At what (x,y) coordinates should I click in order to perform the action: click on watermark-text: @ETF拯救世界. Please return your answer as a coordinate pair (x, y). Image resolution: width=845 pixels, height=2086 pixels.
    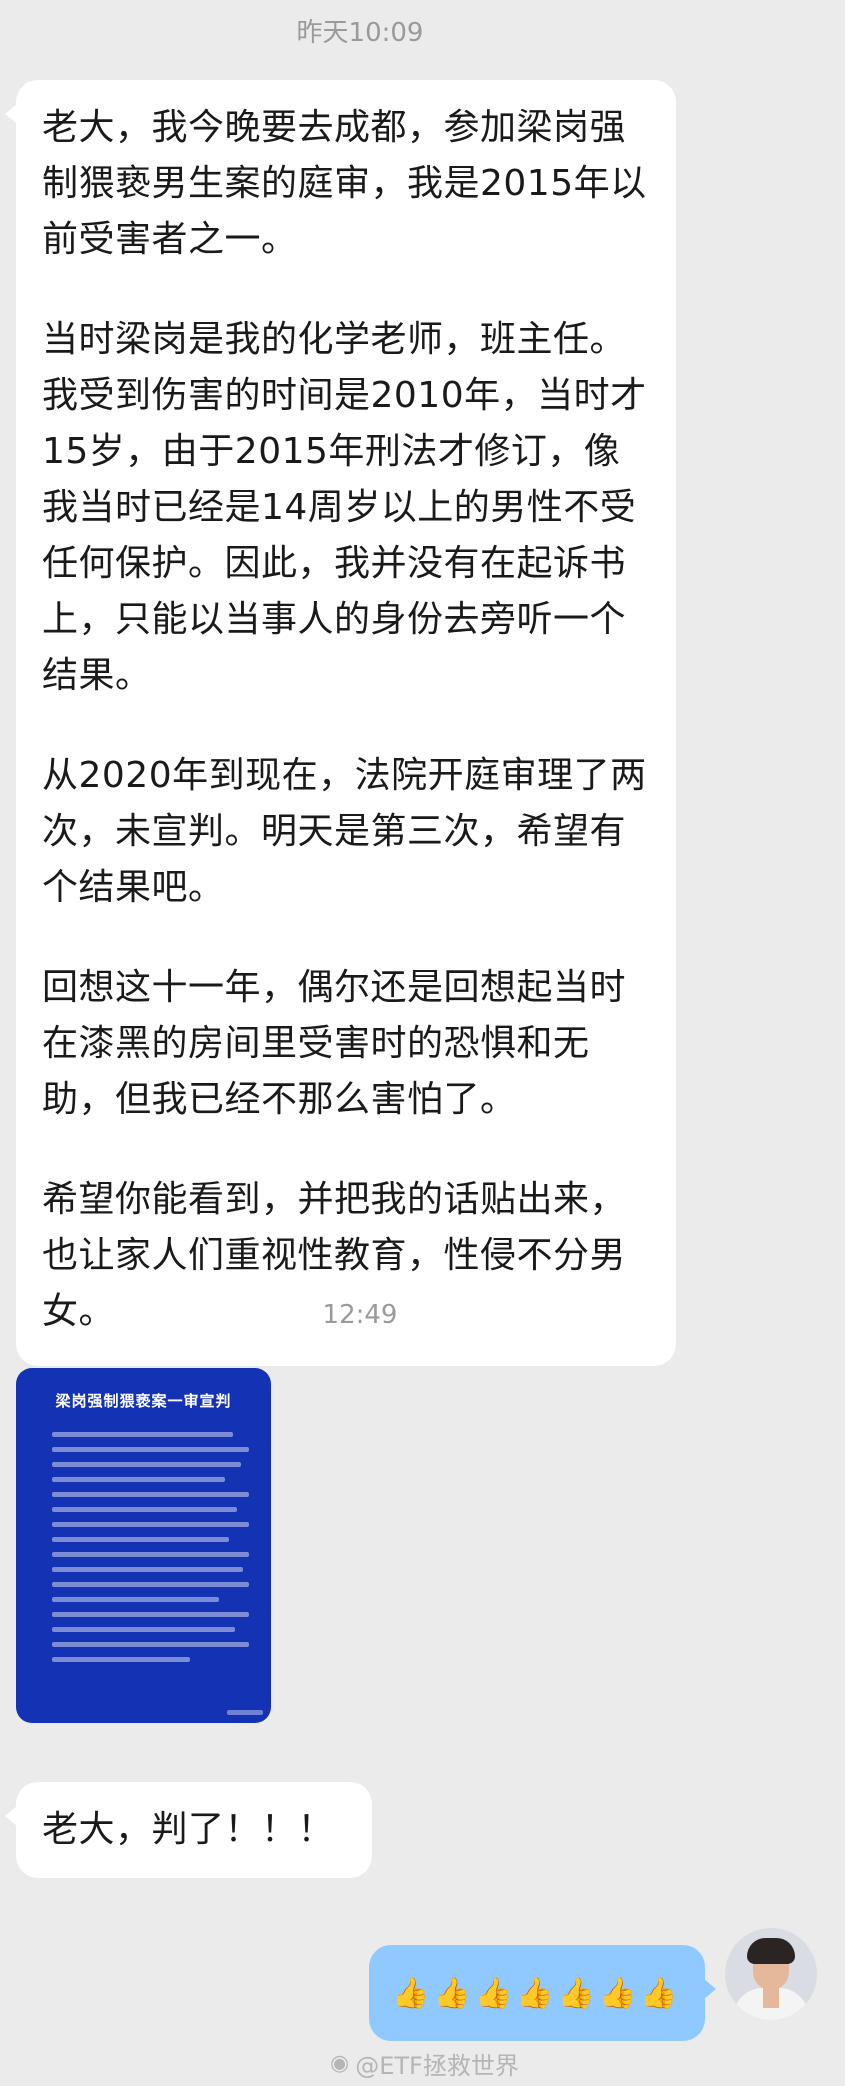
    Looking at the image, I should click on (437, 2066).